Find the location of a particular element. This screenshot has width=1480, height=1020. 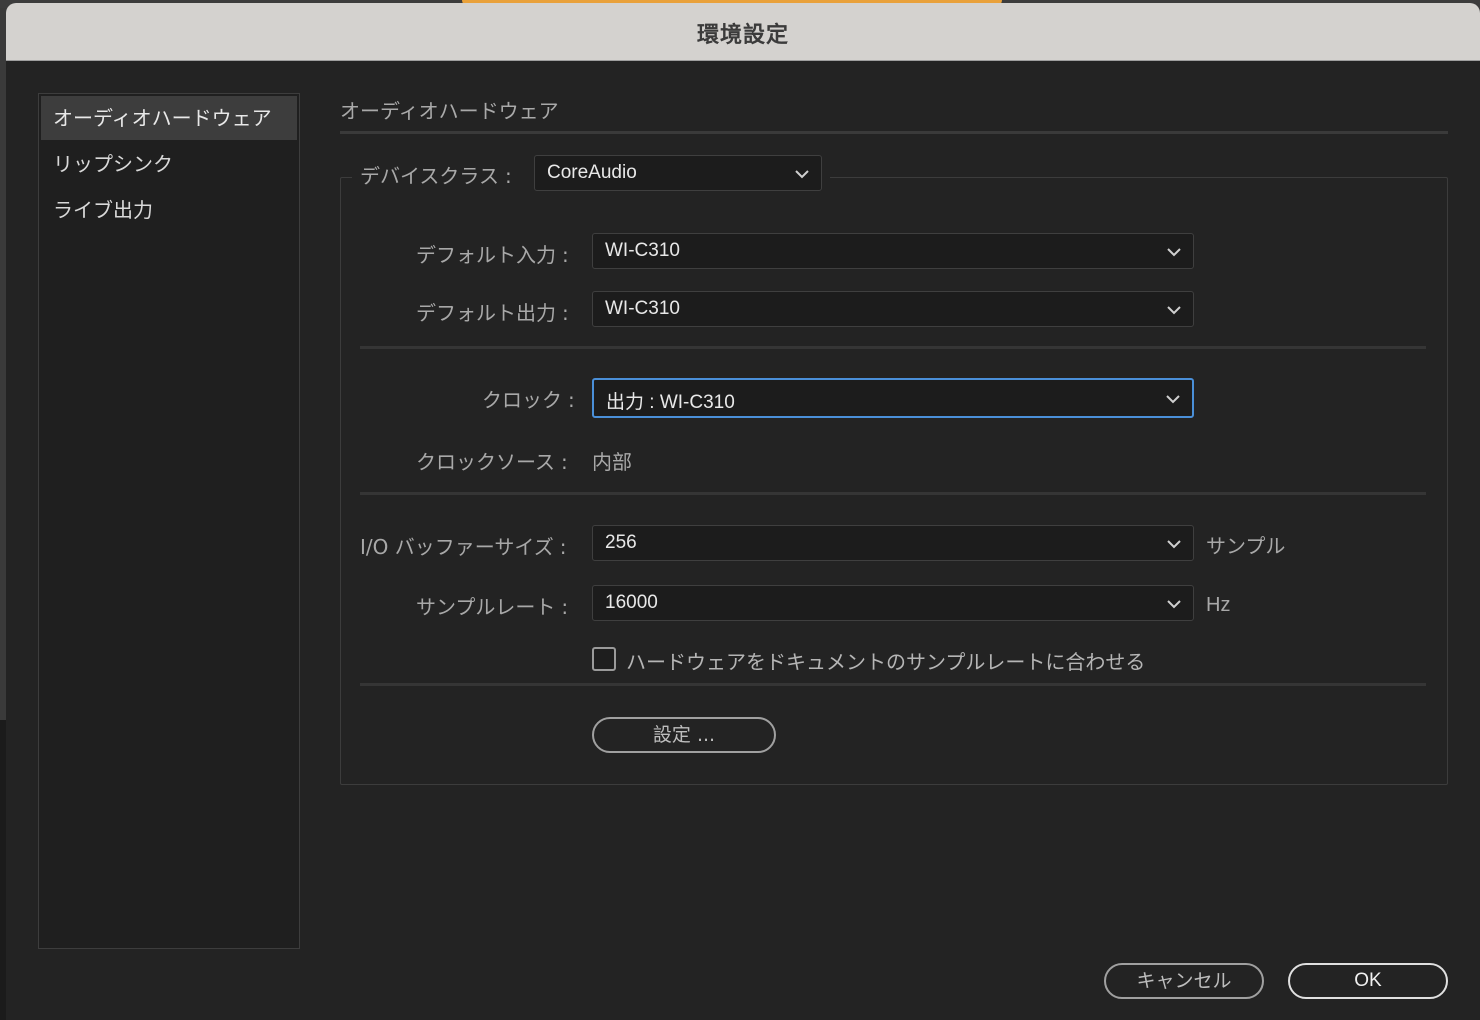

section-divider is located at coordinates (894, 132).